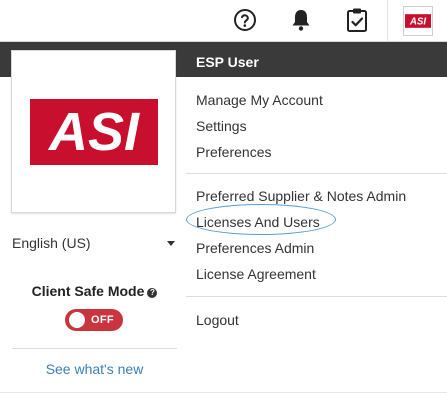  Describe the element at coordinates (102, 320) in the screenshot. I see `toggle-state-text: OFF` at that location.